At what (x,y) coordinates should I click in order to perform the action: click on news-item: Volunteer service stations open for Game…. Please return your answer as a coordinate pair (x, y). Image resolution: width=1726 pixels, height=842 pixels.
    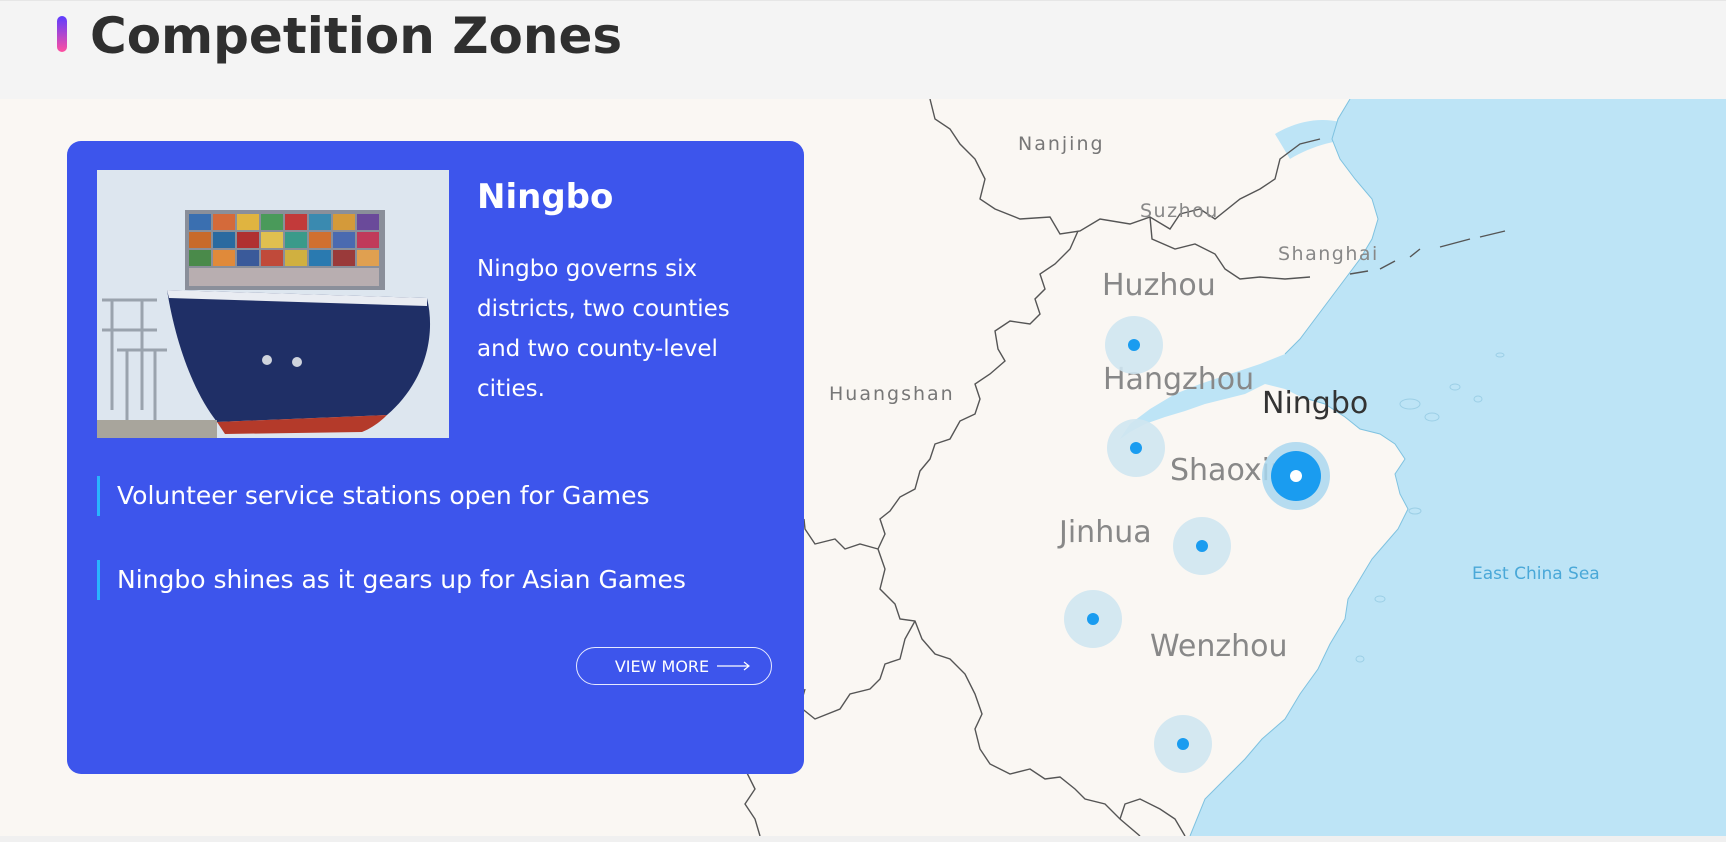
    Looking at the image, I should click on (373, 496).